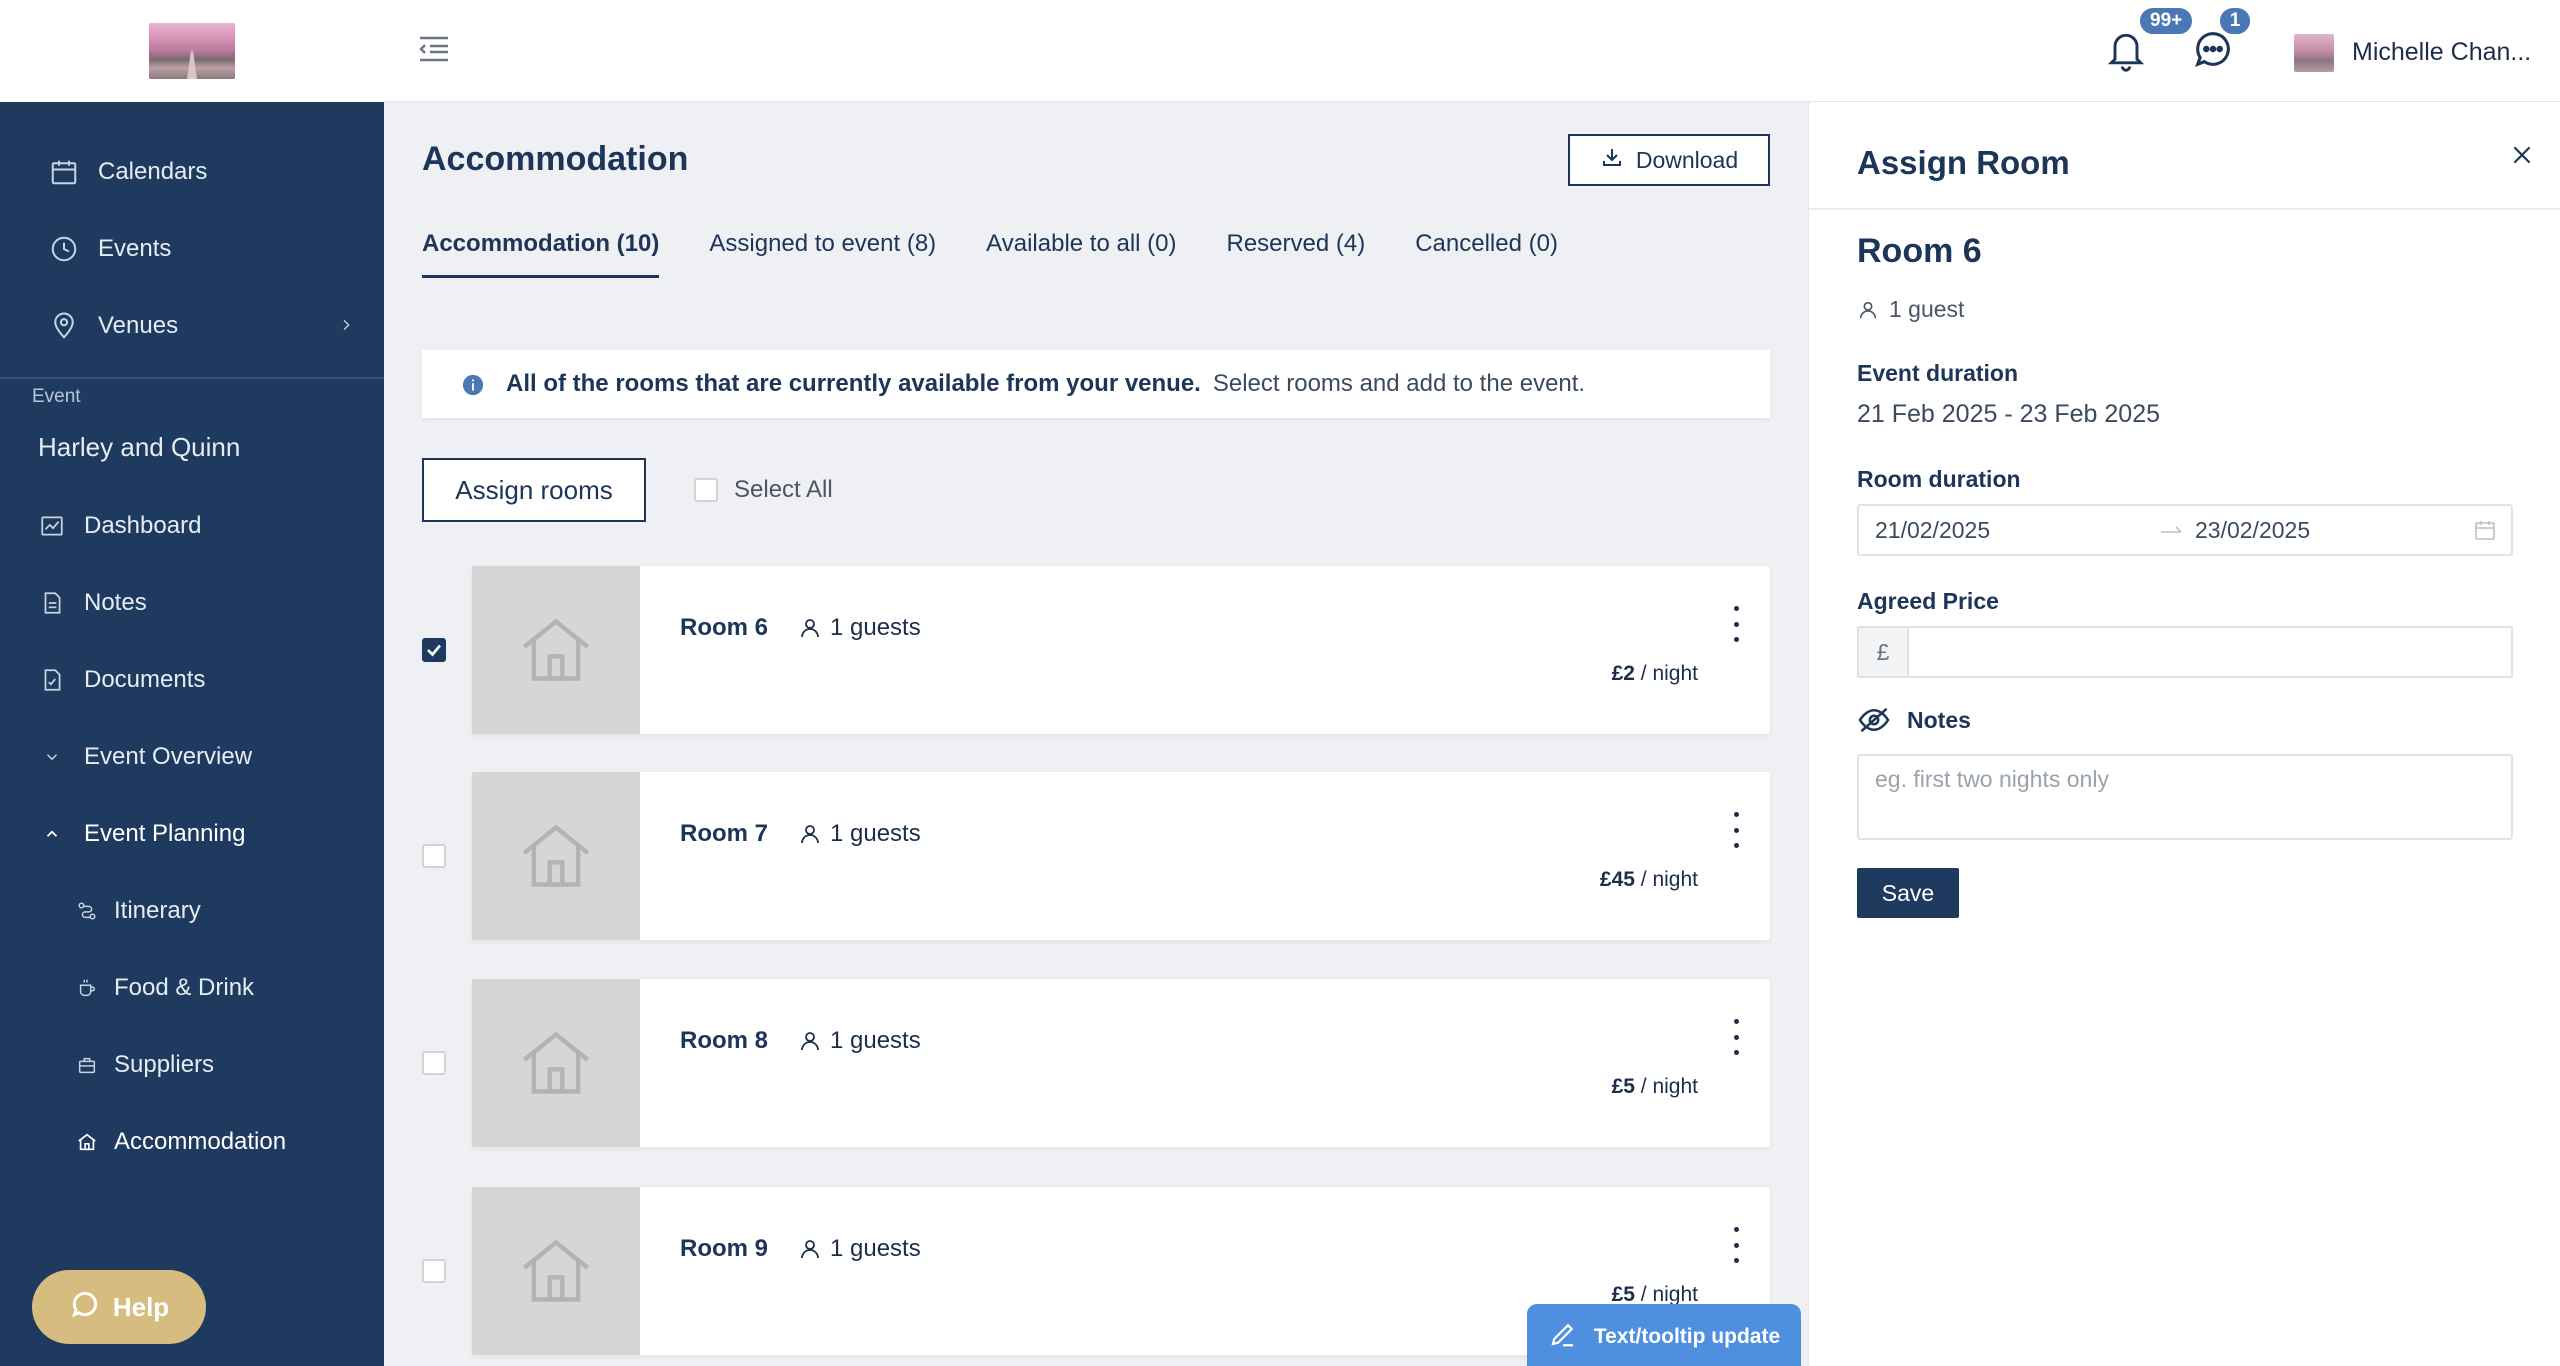  I want to click on sidebar-item-event-planning: Event Planning, so click(192, 834).